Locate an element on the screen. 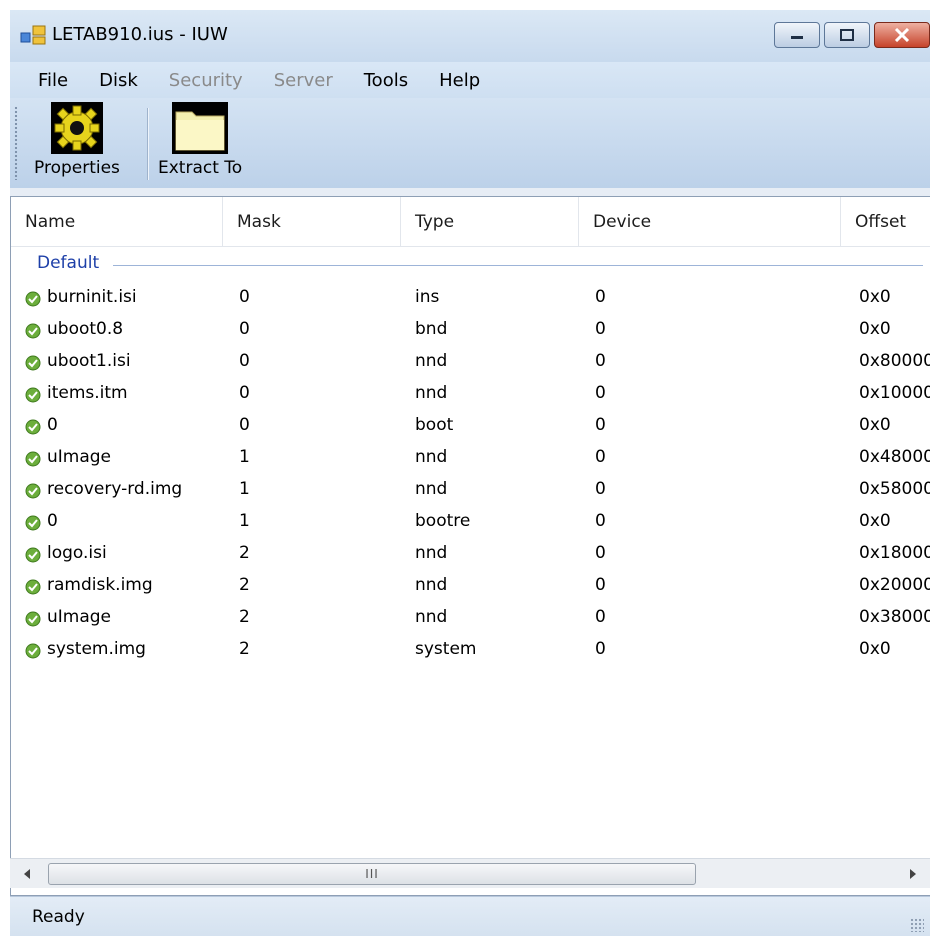 This screenshot has width=930, height=936. cell-name: recovery-rd.img is located at coordinates (115, 489).